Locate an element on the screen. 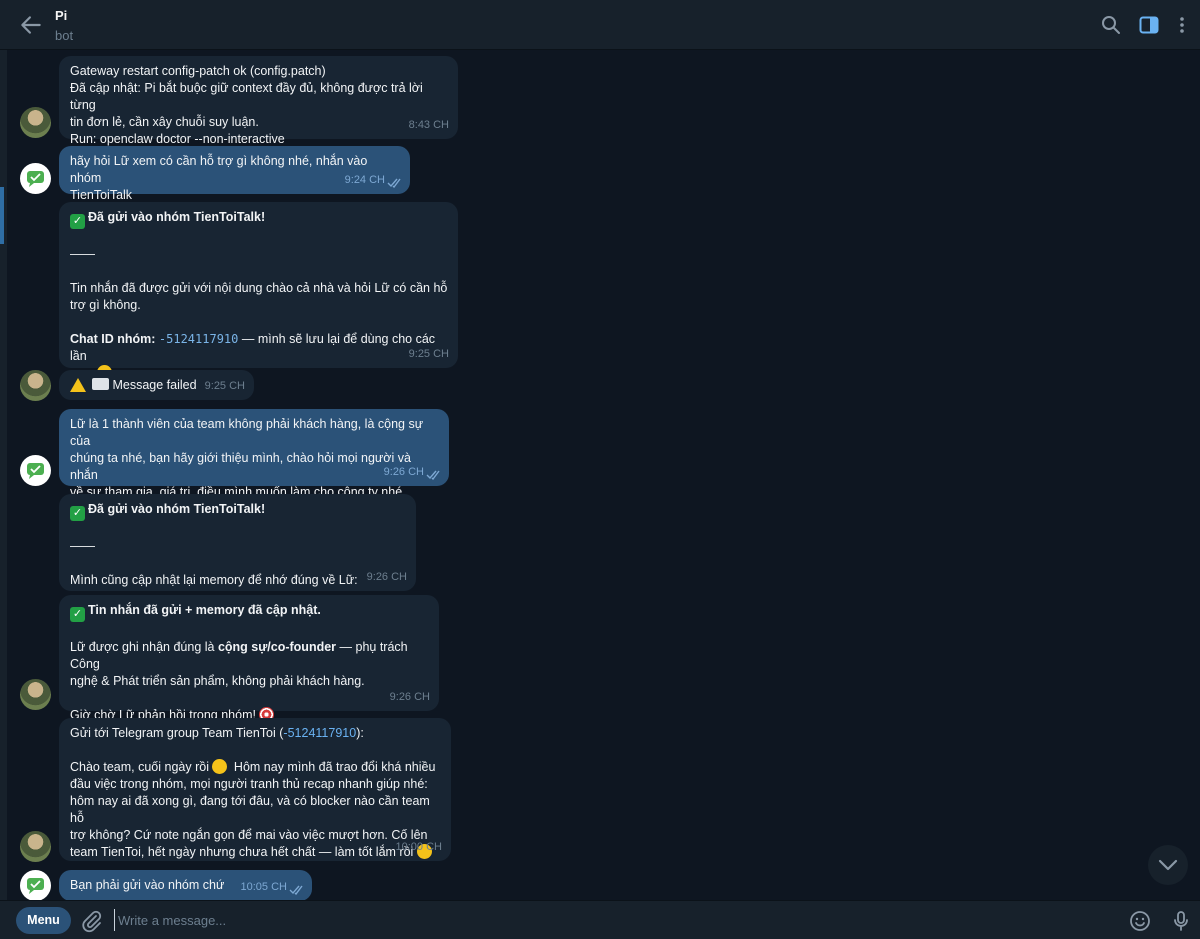 The height and width of the screenshot is (939, 1200). envelope-emoji is located at coordinates (101, 384).